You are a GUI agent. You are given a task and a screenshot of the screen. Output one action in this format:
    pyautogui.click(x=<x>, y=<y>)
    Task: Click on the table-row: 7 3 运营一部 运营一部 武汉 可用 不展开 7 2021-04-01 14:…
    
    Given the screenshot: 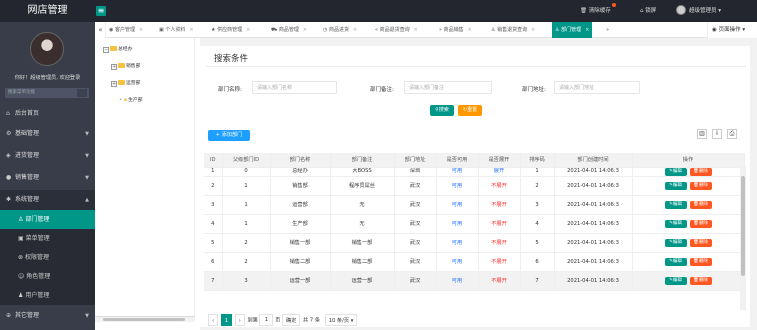 What is the action you would take?
    pyautogui.click(x=474, y=281)
    